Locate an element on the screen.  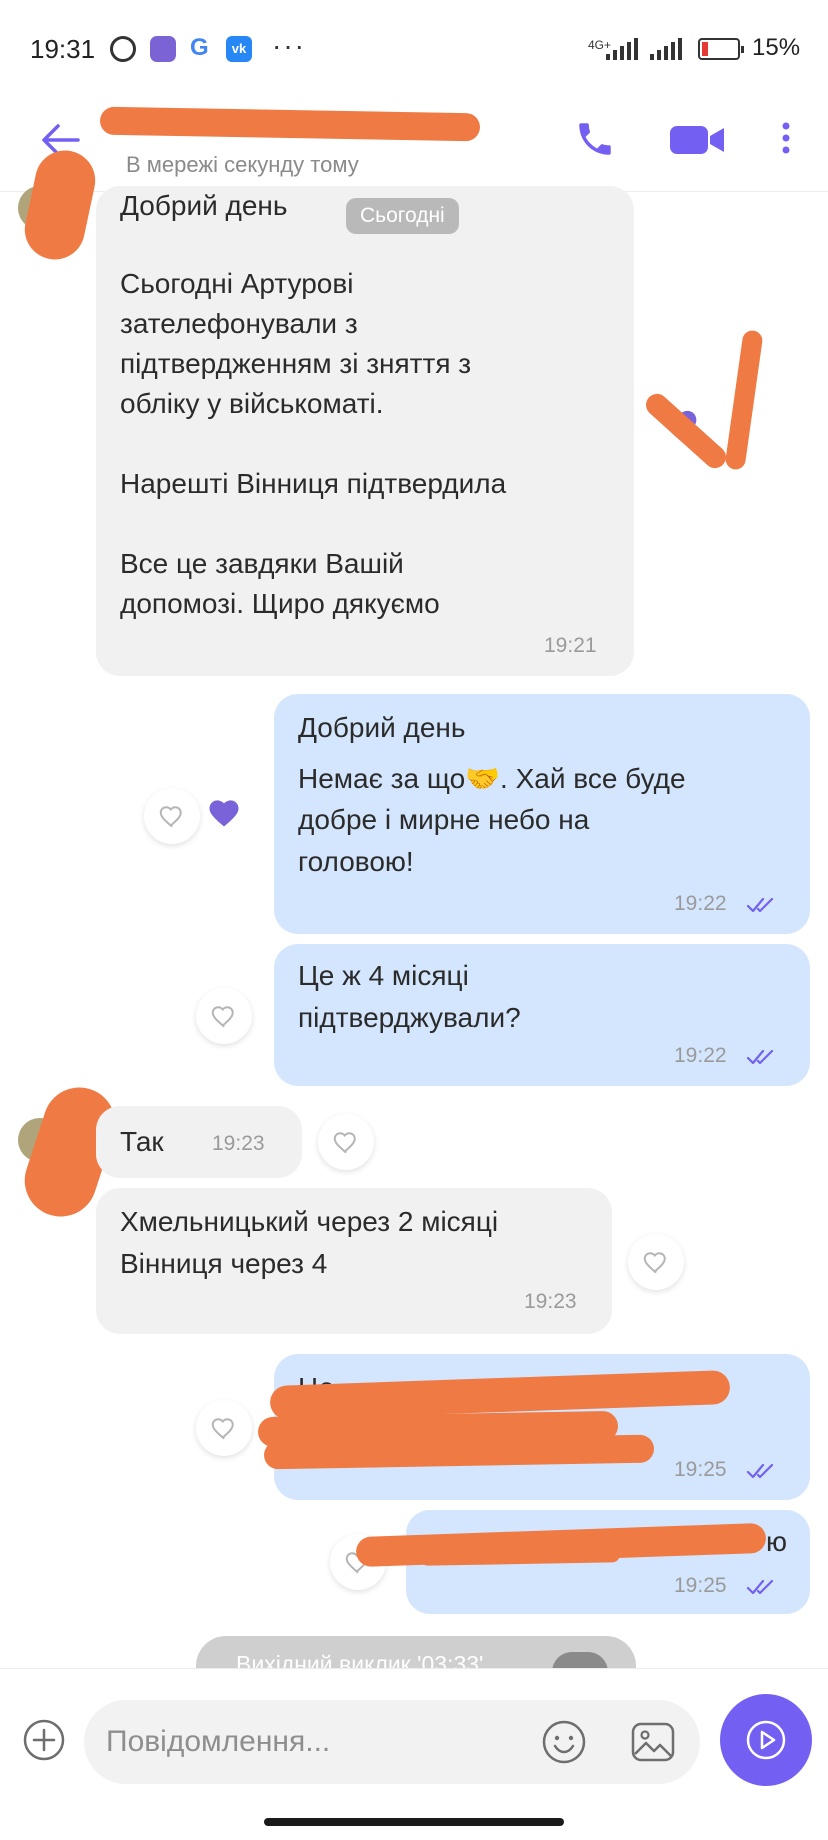
message-time: 19:21 is located at coordinates (570, 645).